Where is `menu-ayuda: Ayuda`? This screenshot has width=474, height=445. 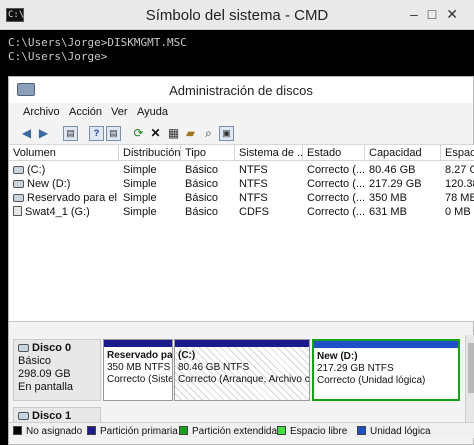
menu-ayuda: Ayuda is located at coordinates (152, 112).